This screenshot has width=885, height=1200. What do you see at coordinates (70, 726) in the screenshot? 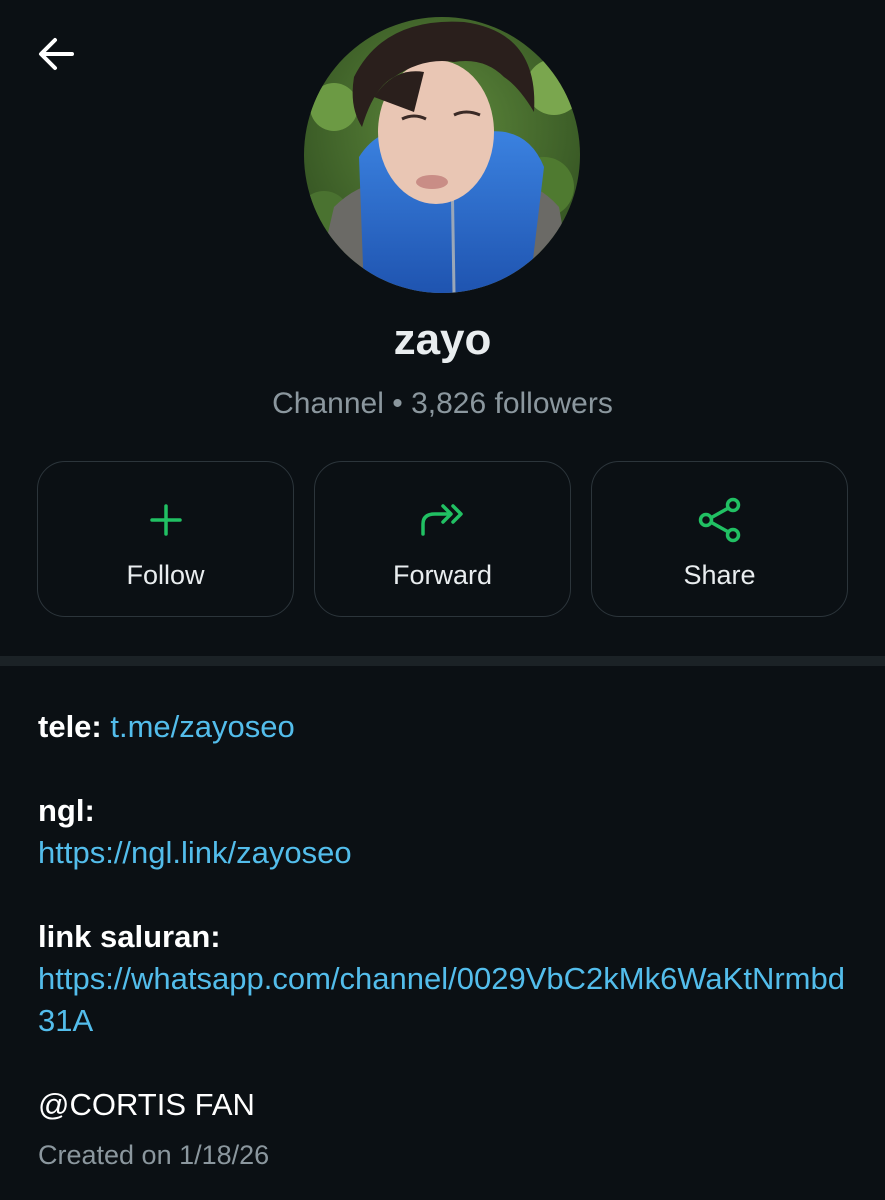
I see `tele-label: tele:` at bounding box center [70, 726].